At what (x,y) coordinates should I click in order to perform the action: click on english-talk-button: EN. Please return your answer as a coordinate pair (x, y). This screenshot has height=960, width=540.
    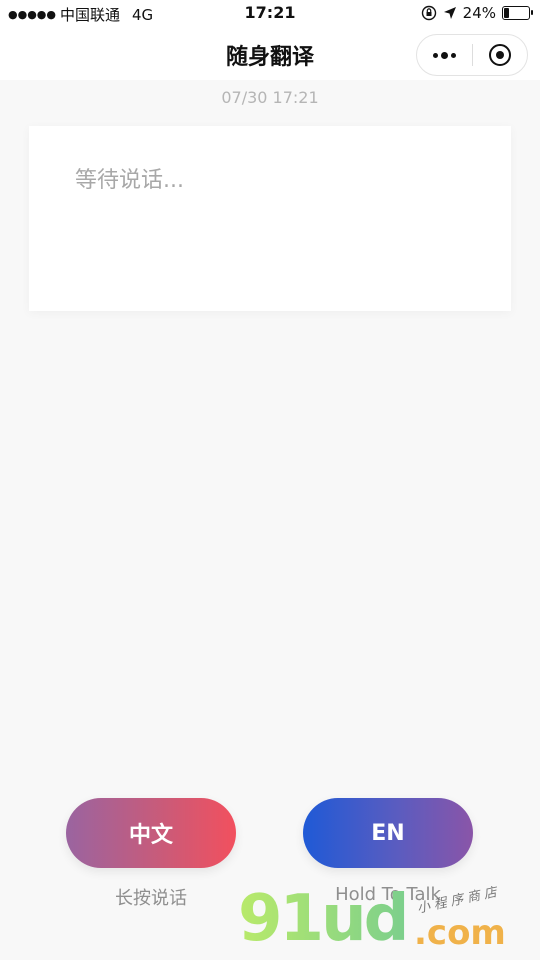
    Looking at the image, I should click on (388, 833).